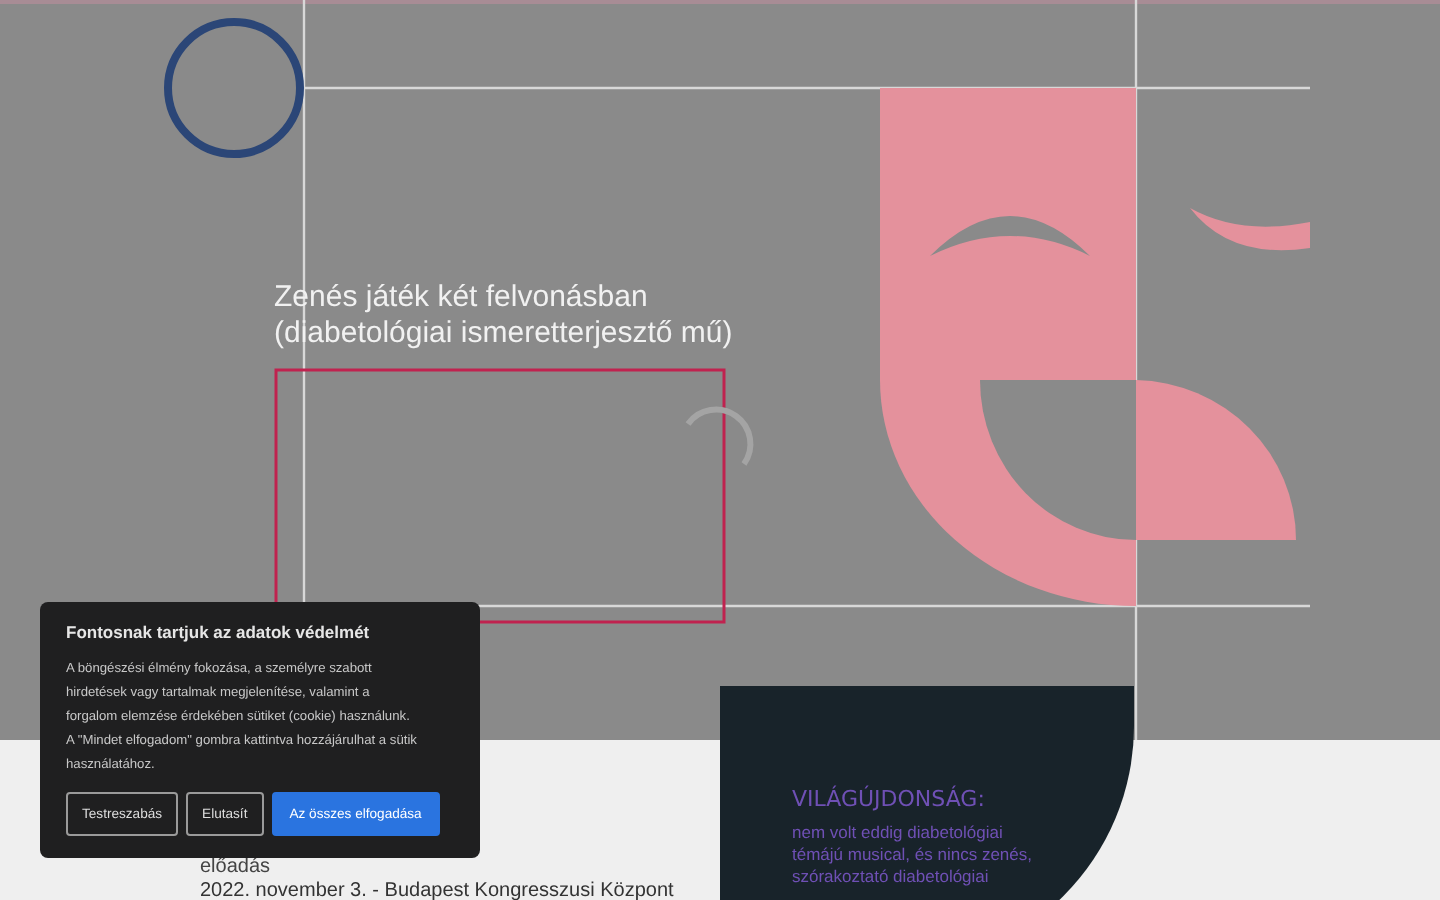  What do you see at coordinates (236, 867) in the screenshot?
I see `event-label: előadás` at bounding box center [236, 867].